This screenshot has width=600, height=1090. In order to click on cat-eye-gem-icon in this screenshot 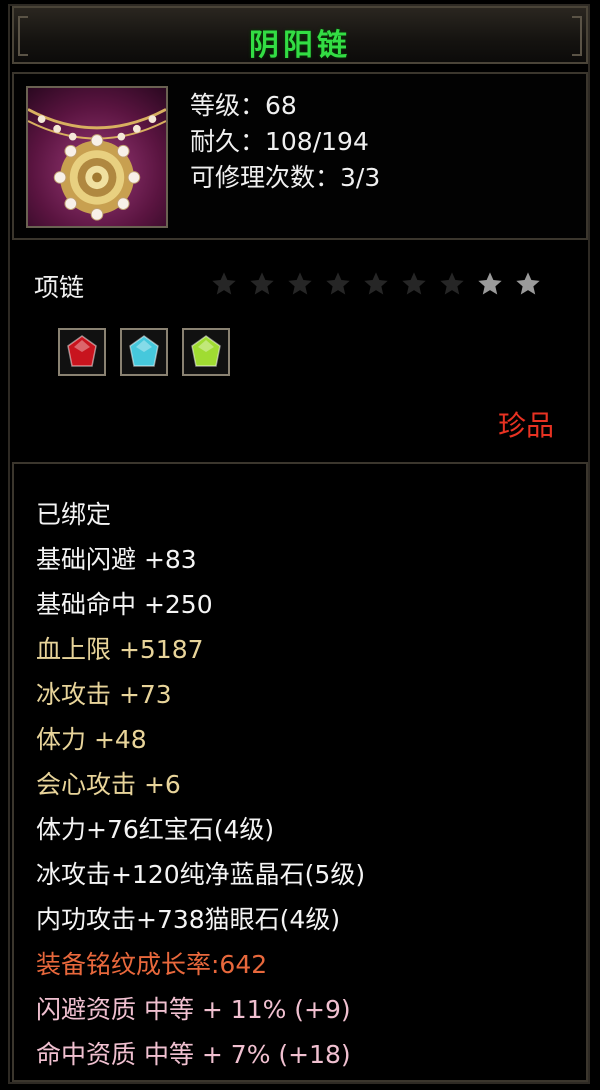, I will do `click(206, 352)`.